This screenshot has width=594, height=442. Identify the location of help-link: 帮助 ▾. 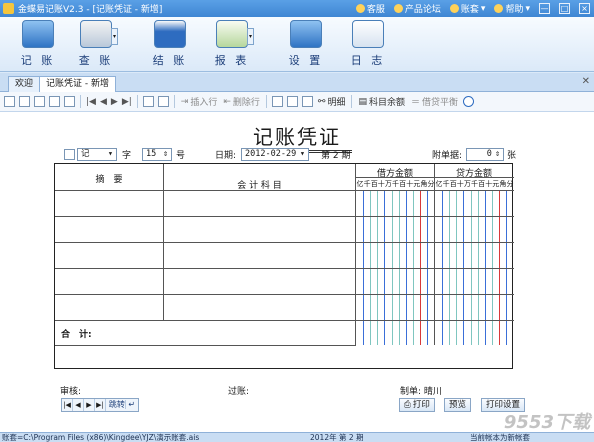
(512, 8).